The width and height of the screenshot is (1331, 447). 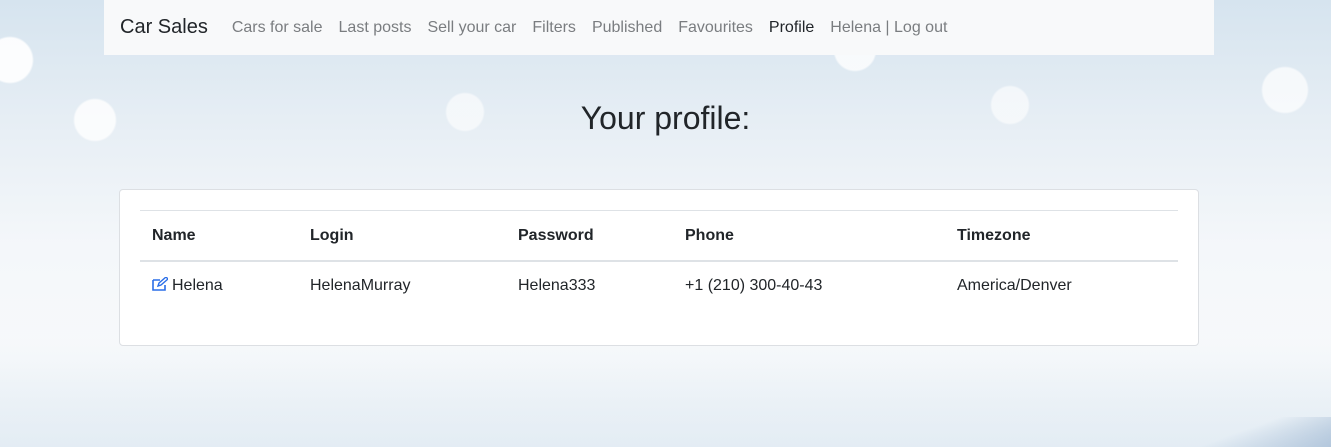 What do you see at coordinates (994, 236) in the screenshot?
I see `header-timezone: Timezone` at bounding box center [994, 236].